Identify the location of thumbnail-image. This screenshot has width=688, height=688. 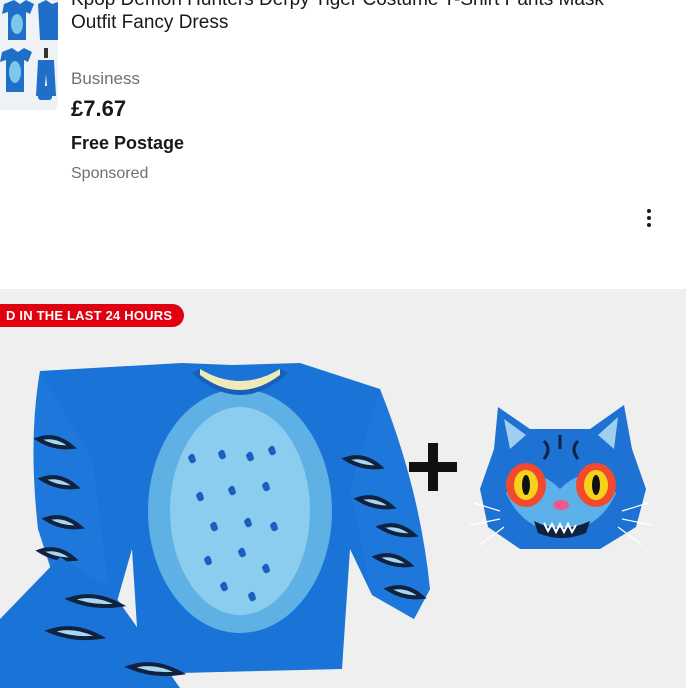
(29, 55).